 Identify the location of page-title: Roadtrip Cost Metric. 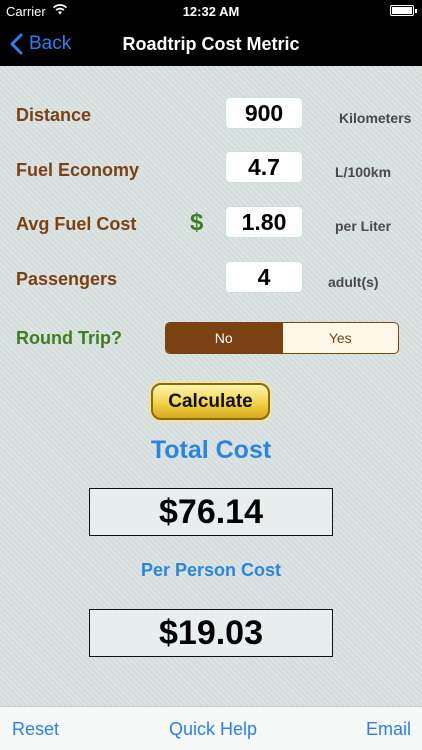
(211, 44).